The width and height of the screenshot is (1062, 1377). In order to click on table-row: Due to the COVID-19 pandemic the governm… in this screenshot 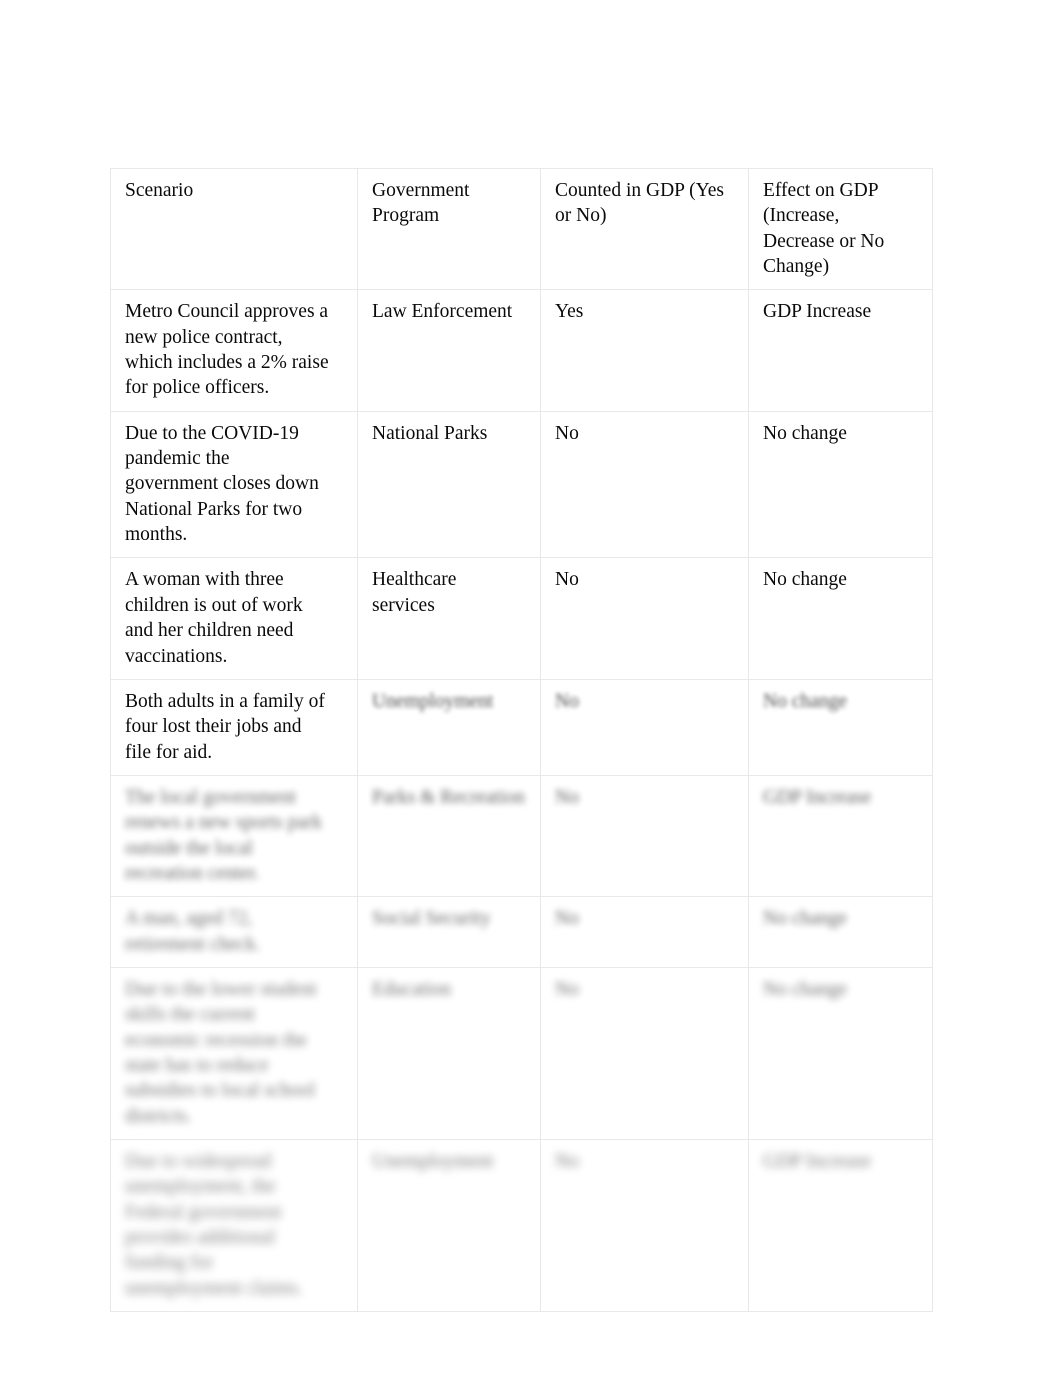, I will do `click(521, 484)`.